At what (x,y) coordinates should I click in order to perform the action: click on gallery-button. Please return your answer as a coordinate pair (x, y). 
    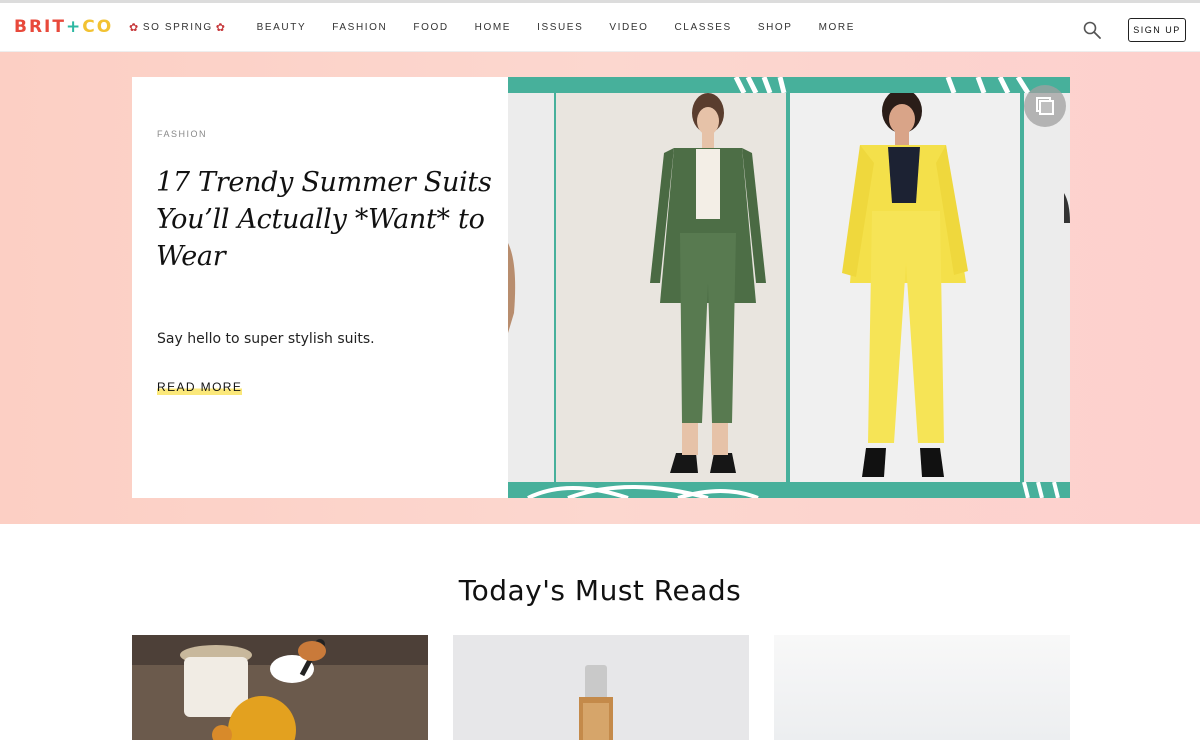
    Looking at the image, I should click on (1045, 106).